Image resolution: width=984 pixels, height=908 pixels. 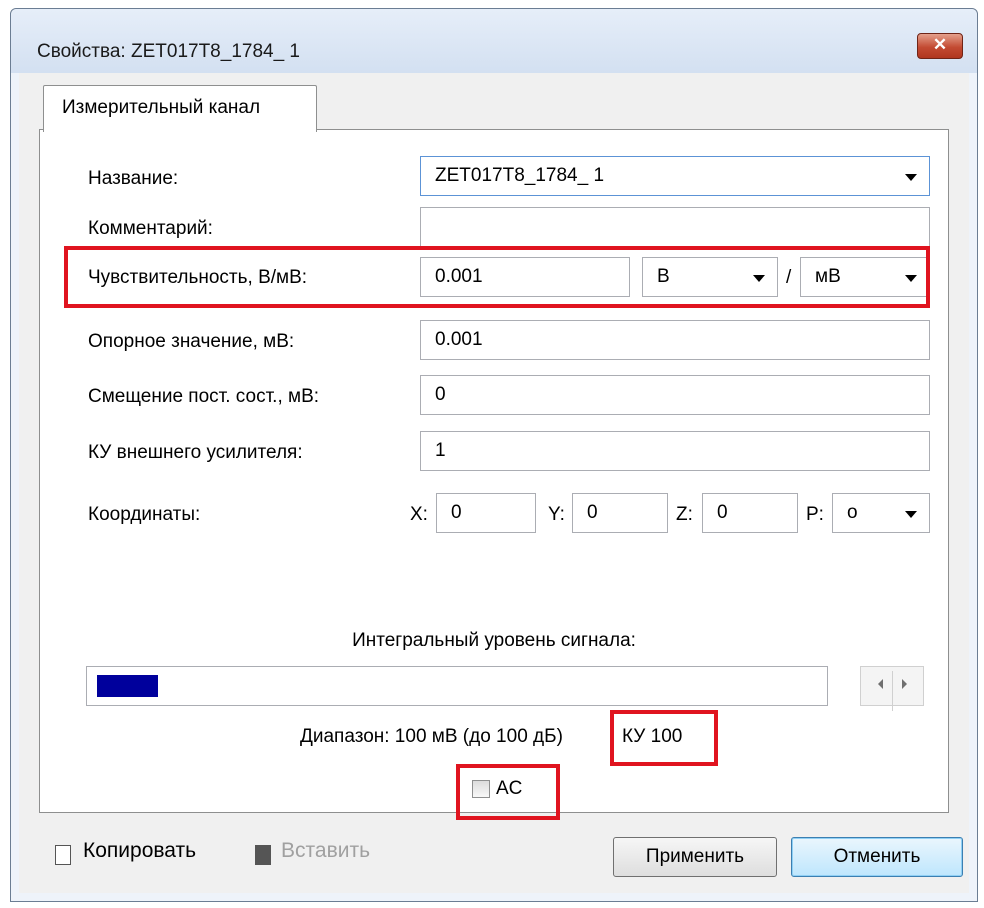 What do you see at coordinates (880, 684) in the screenshot?
I see `arrow-left-icon` at bounding box center [880, 684].